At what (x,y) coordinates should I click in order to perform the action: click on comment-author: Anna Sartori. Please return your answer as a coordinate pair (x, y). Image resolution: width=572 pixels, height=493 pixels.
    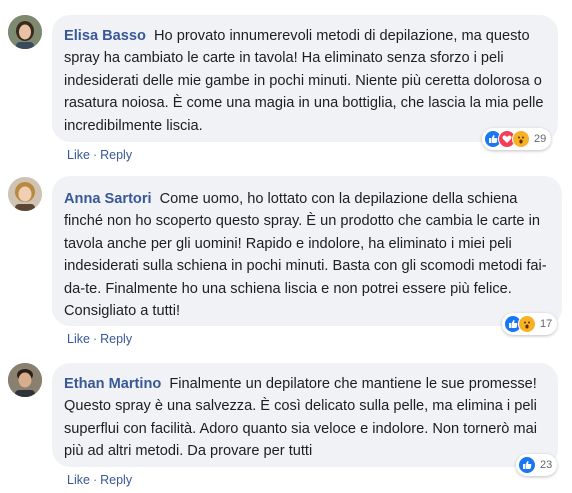
    Looking at the image, I should click on (108, 199).